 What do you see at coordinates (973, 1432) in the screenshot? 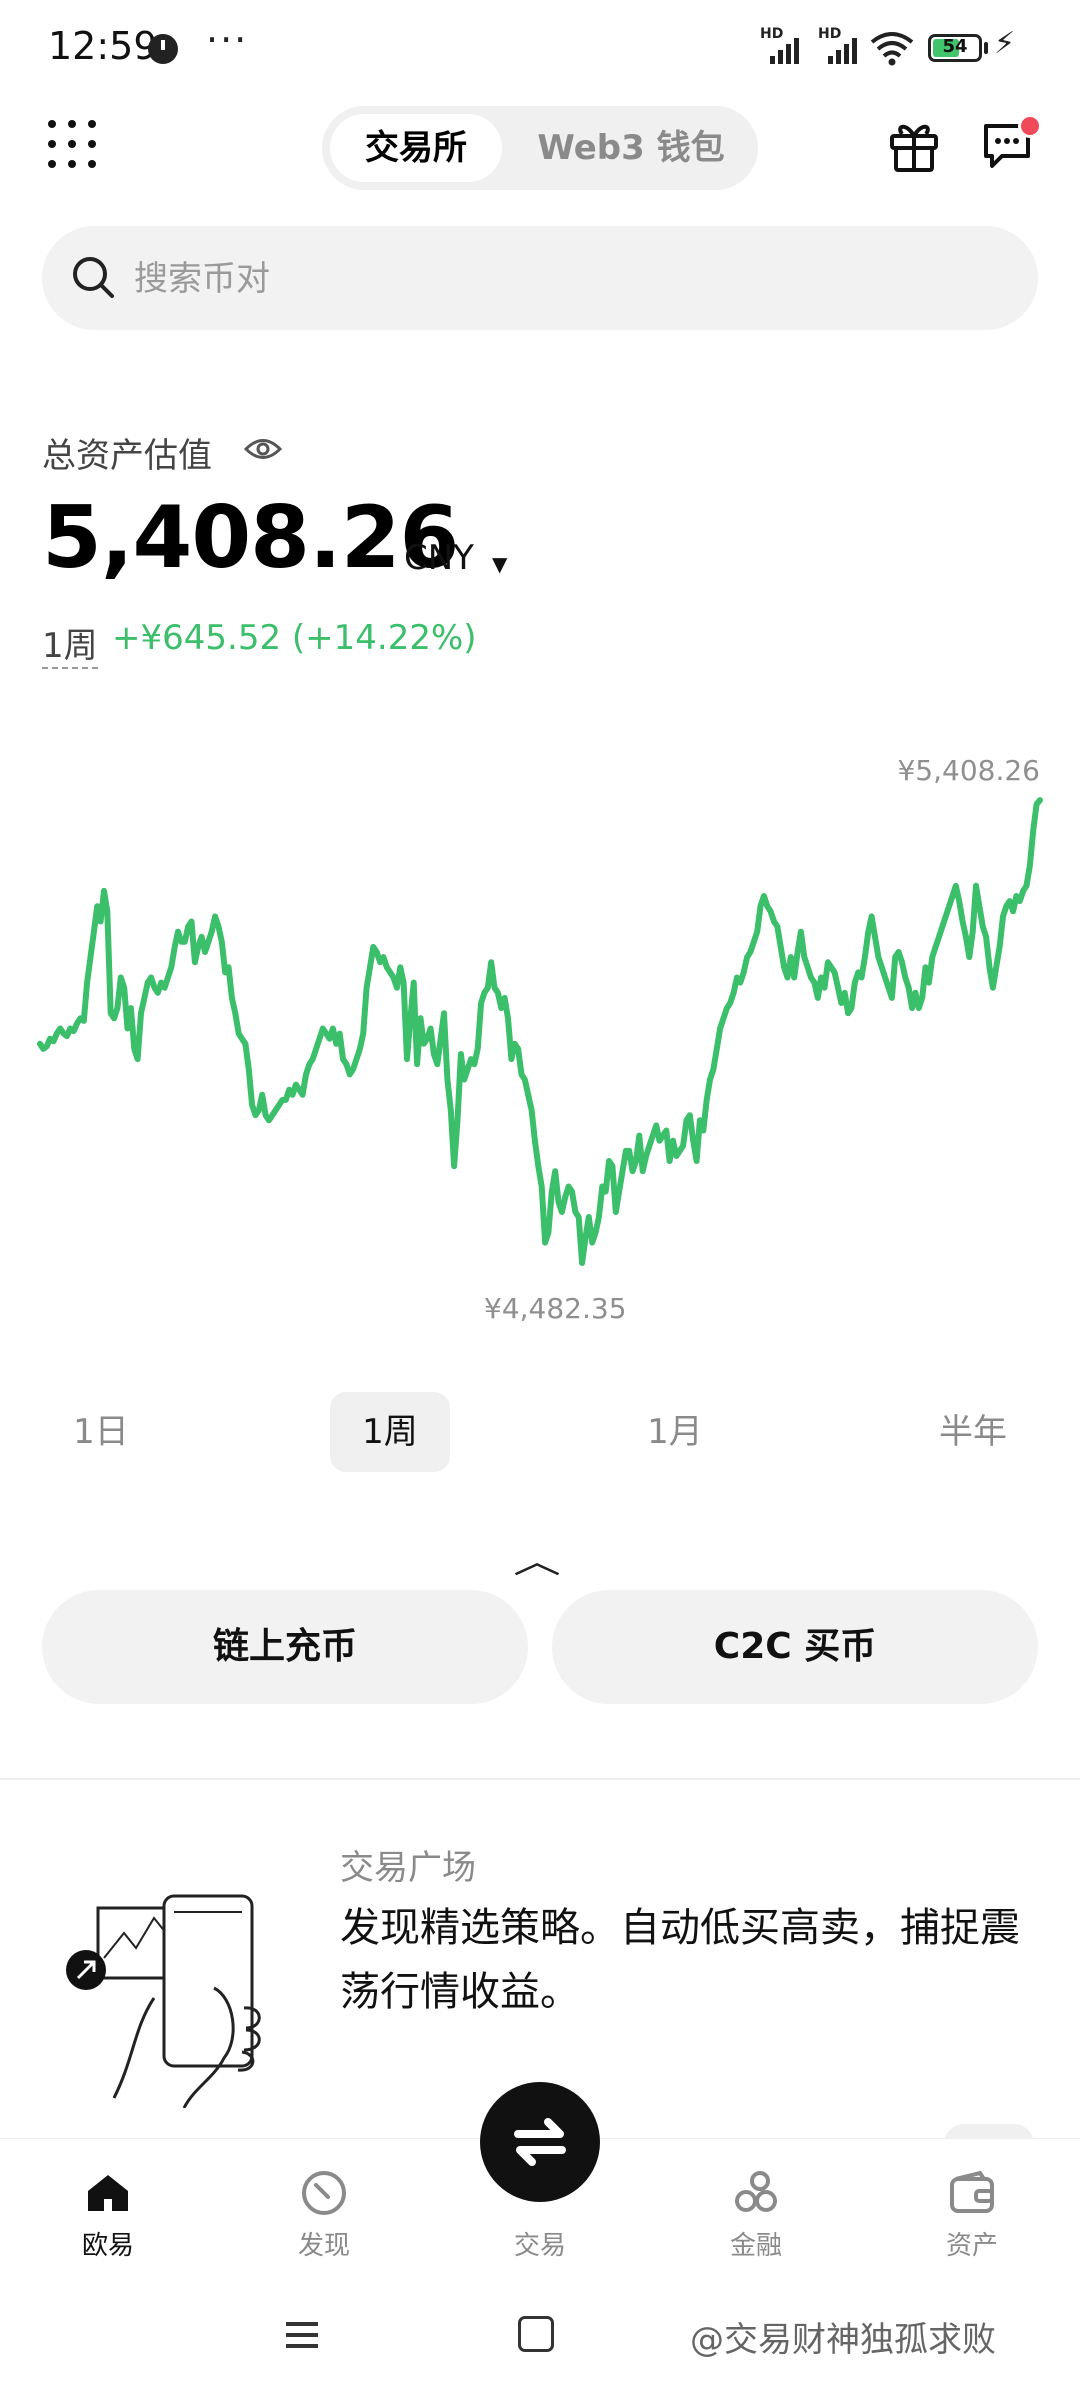
I see `period-tab-6m: 半年` at bounding box center [973, 1432].